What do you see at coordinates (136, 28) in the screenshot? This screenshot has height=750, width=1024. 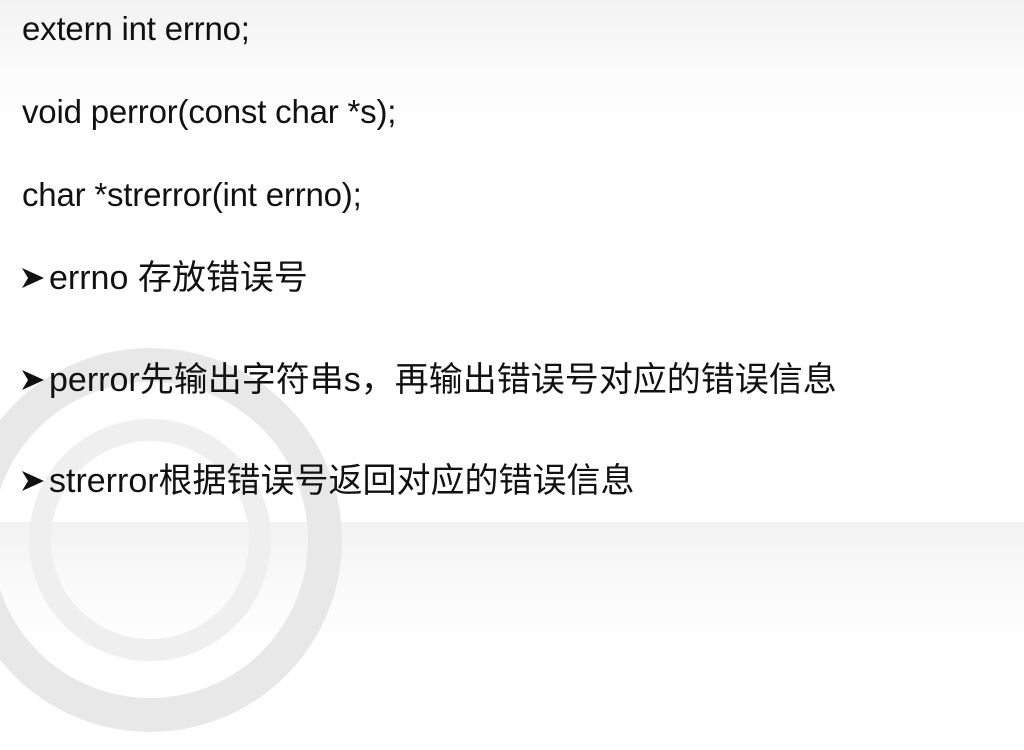 I see `code-line-errno-declaration: extern int errno;` at bounding box center [136, 28].